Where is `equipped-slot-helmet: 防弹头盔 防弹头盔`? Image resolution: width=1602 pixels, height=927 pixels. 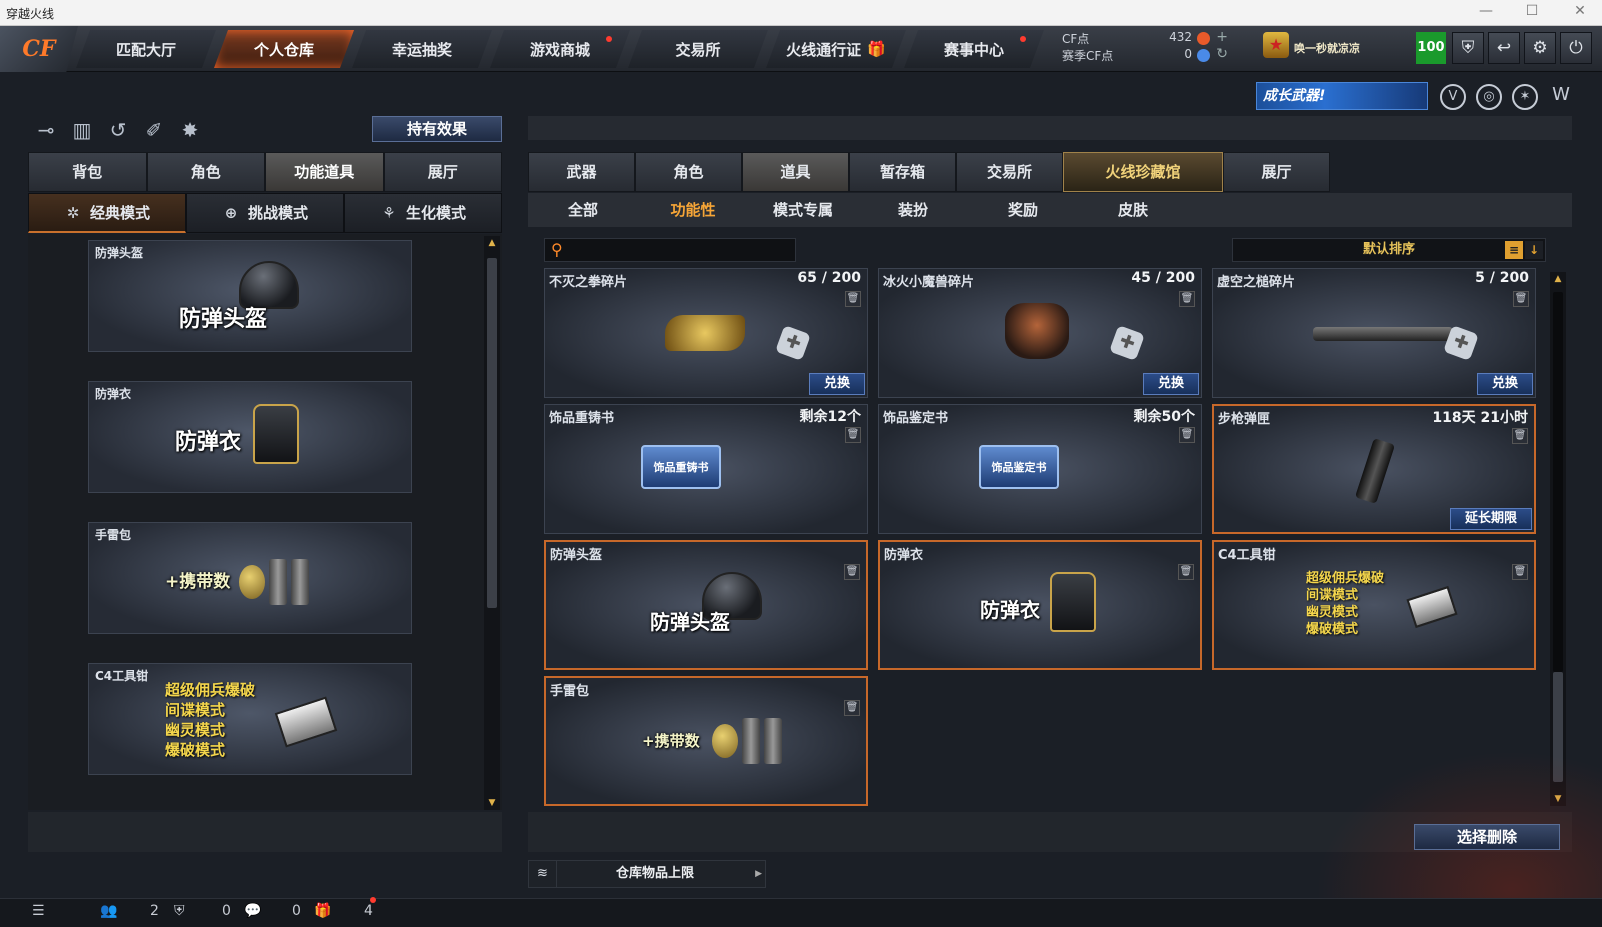 equipped-slot-helmet: 防弹头盔 防弹头盔 is located at coordinates (250, 296).